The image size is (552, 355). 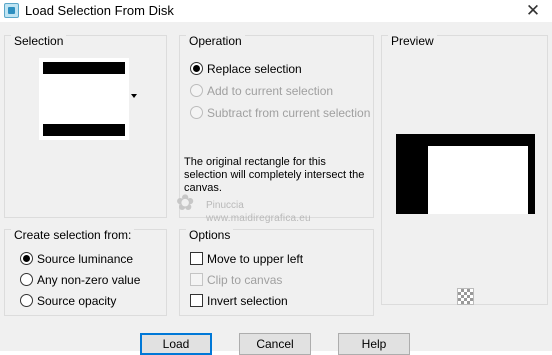 What do you see at coordinates (210, 235) in the screenshot?
I see `options-group-title: Options` at bounding box center [210, 235].